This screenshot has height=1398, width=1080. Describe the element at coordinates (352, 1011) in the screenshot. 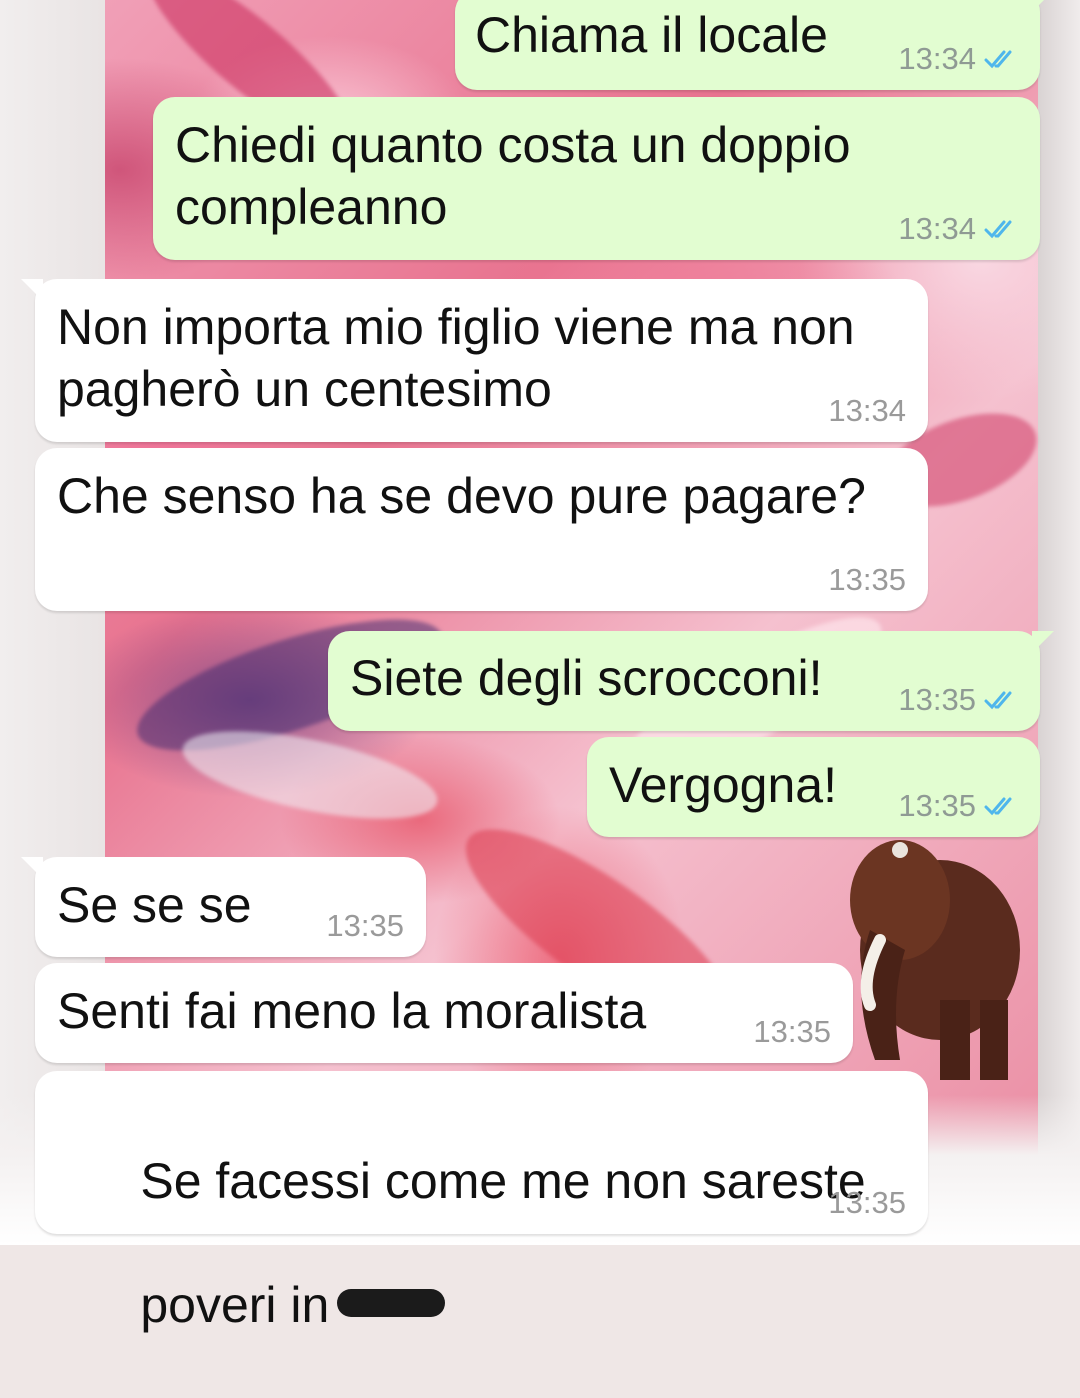

I see `message-text: Senti fai meno la moralista` at that location.